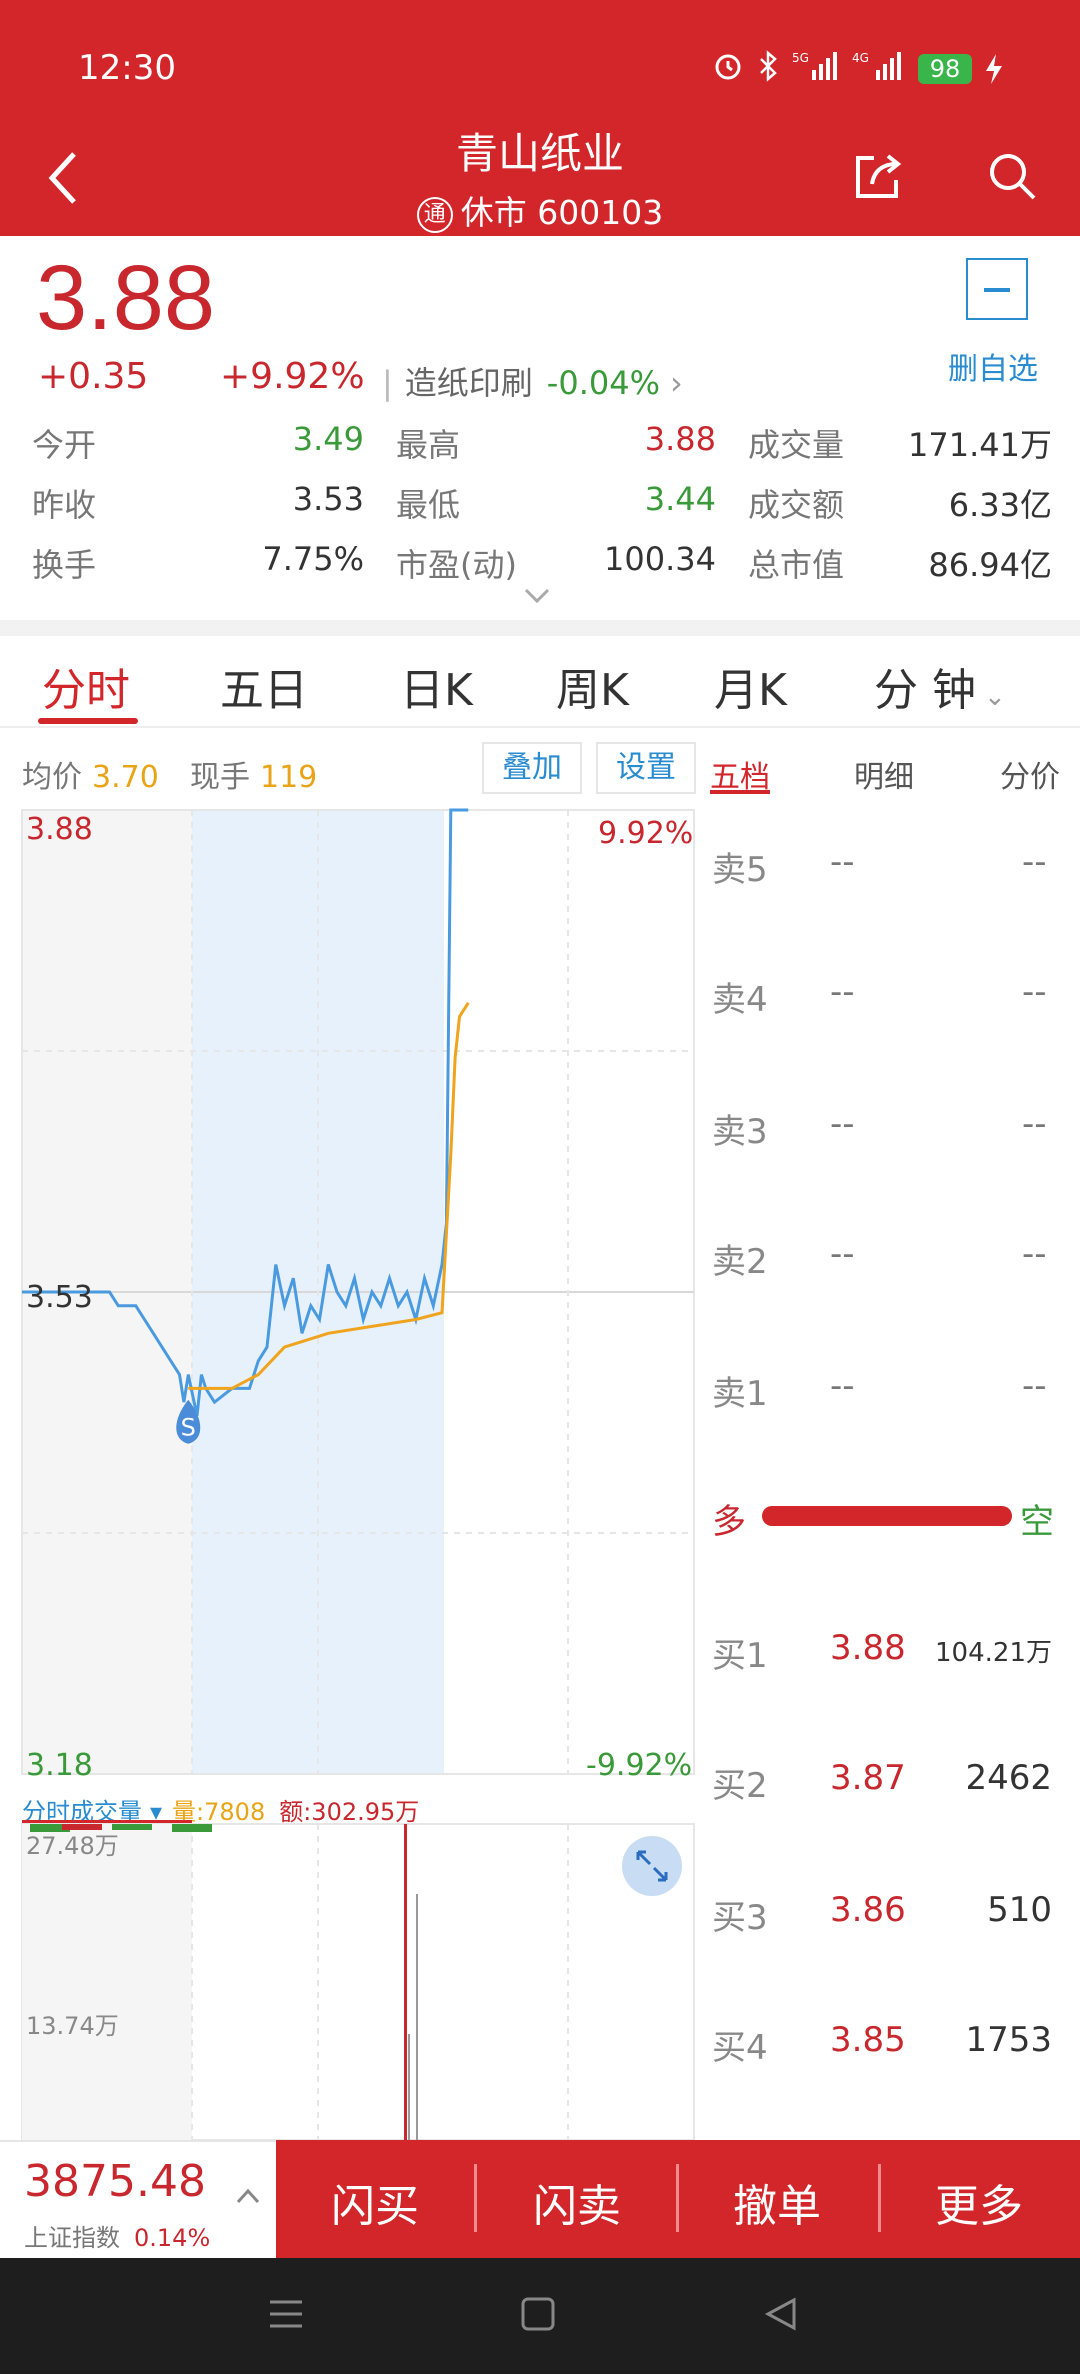  Describe the element at coordinates (646, 768) in the screenshot. I see `settings-button: 设置` at that location.